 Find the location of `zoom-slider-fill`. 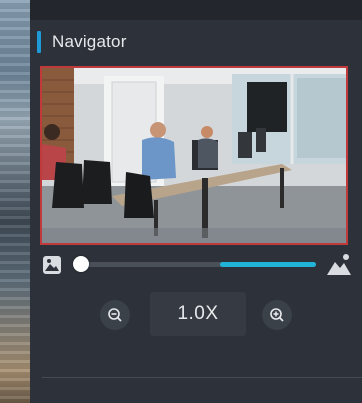

zoom-slider-fill is located at coordinates (268, 264).